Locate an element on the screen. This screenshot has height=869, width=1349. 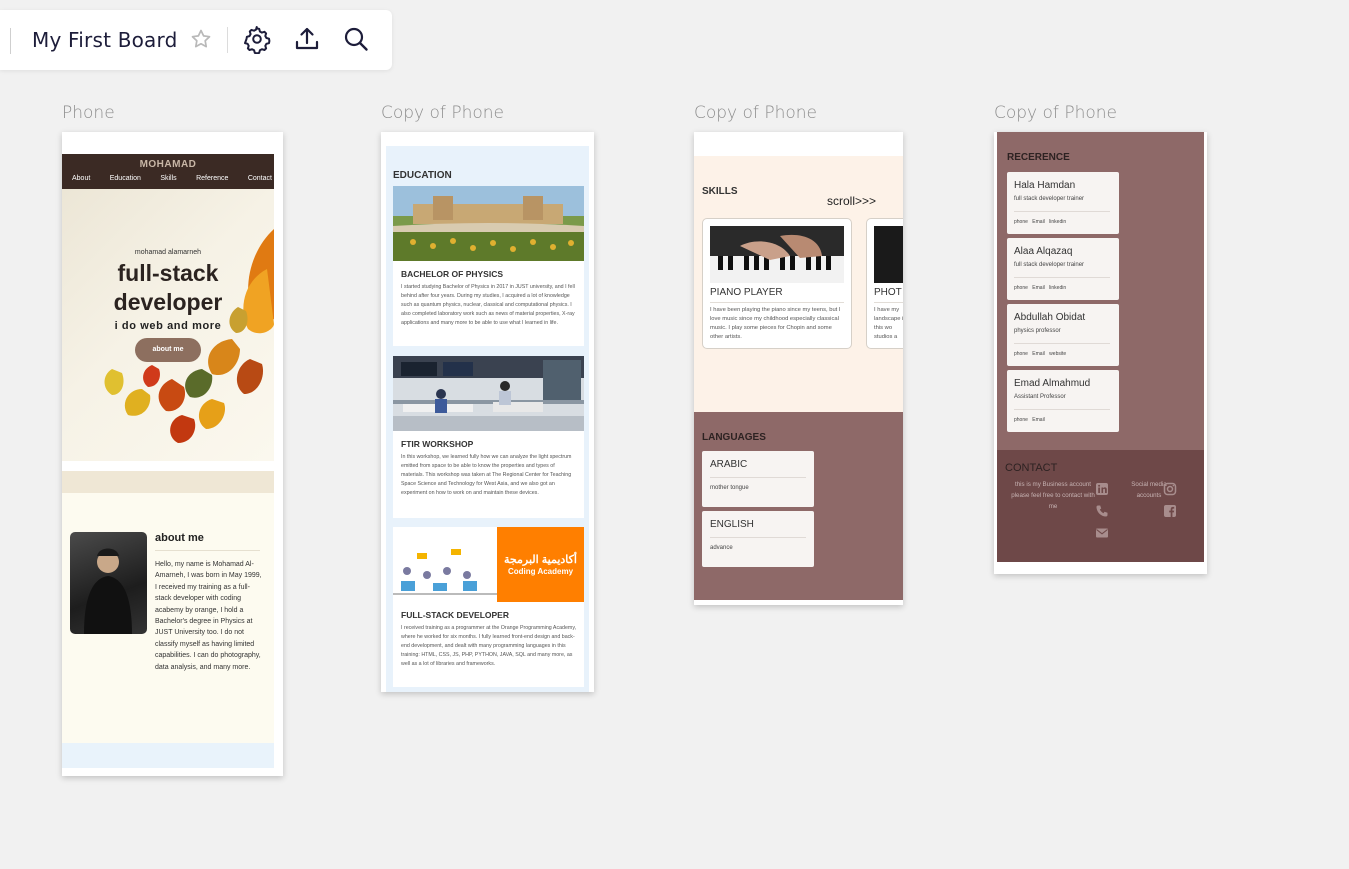
reference-name: Hala Hamdan is located at coordinates (1045, 185).